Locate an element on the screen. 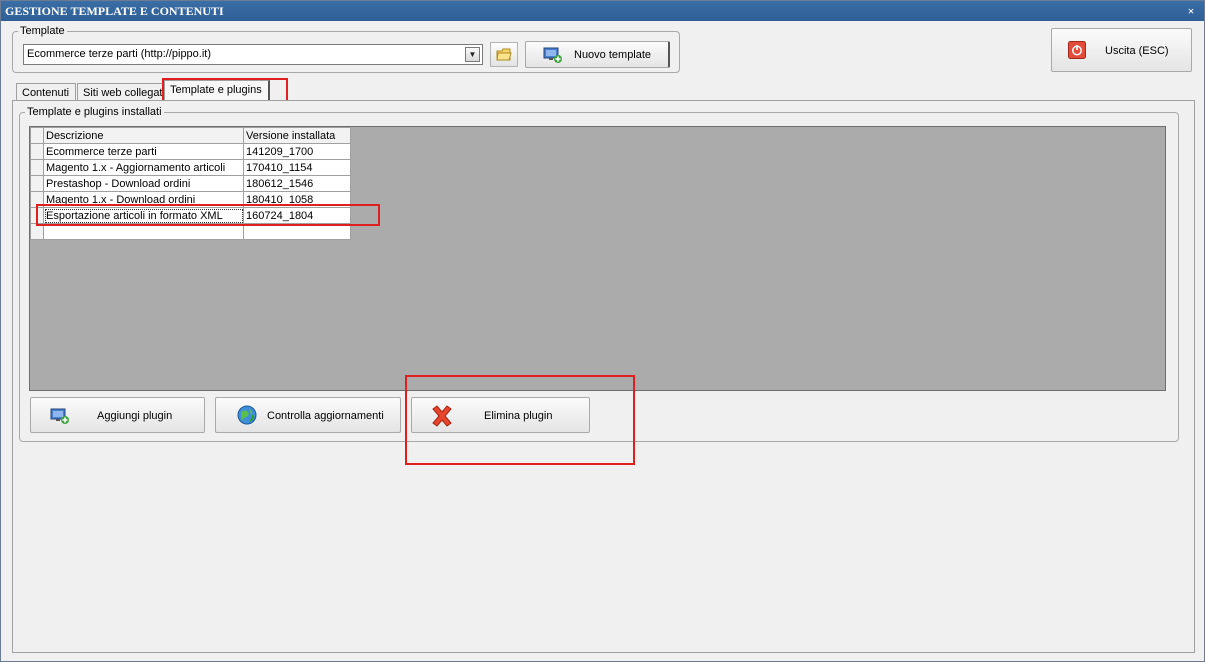 The height and width of the screenshot is (662, 1205). power-icon is located at coordinates (1077, 50).